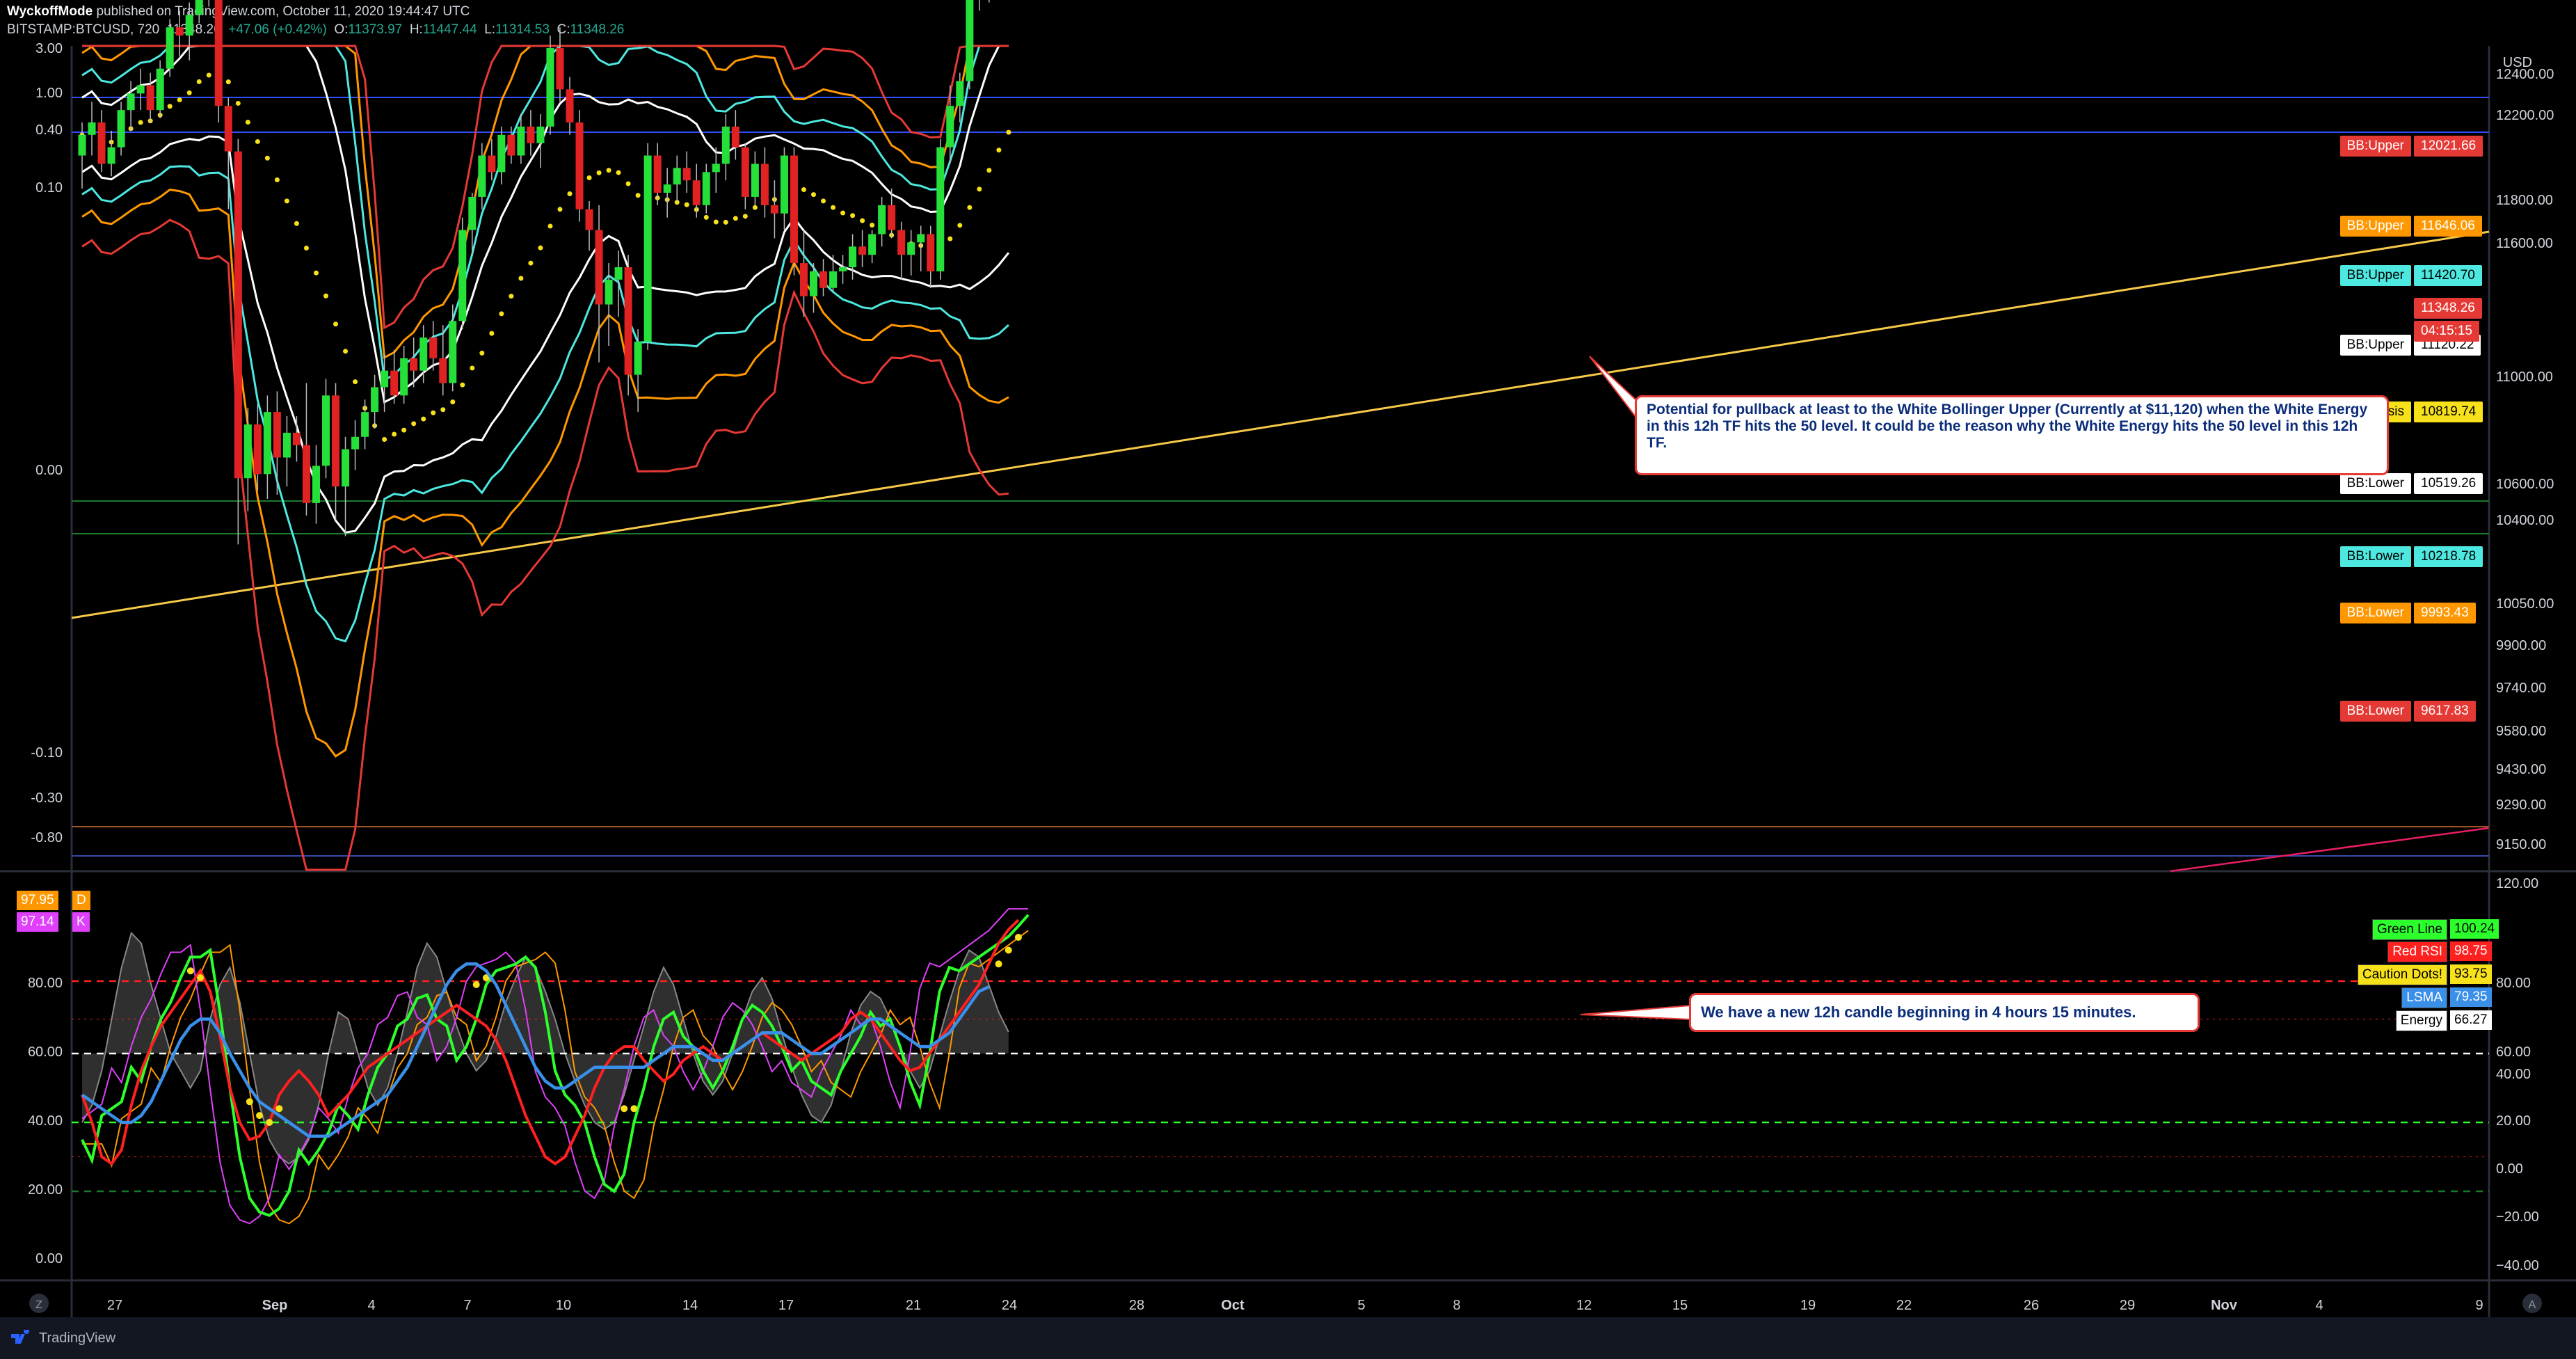 Image resolution: width=2576 pixels, height=1359 pixels. I want to click on oscillator-tag-value: 79.35, so click(2471, 997).